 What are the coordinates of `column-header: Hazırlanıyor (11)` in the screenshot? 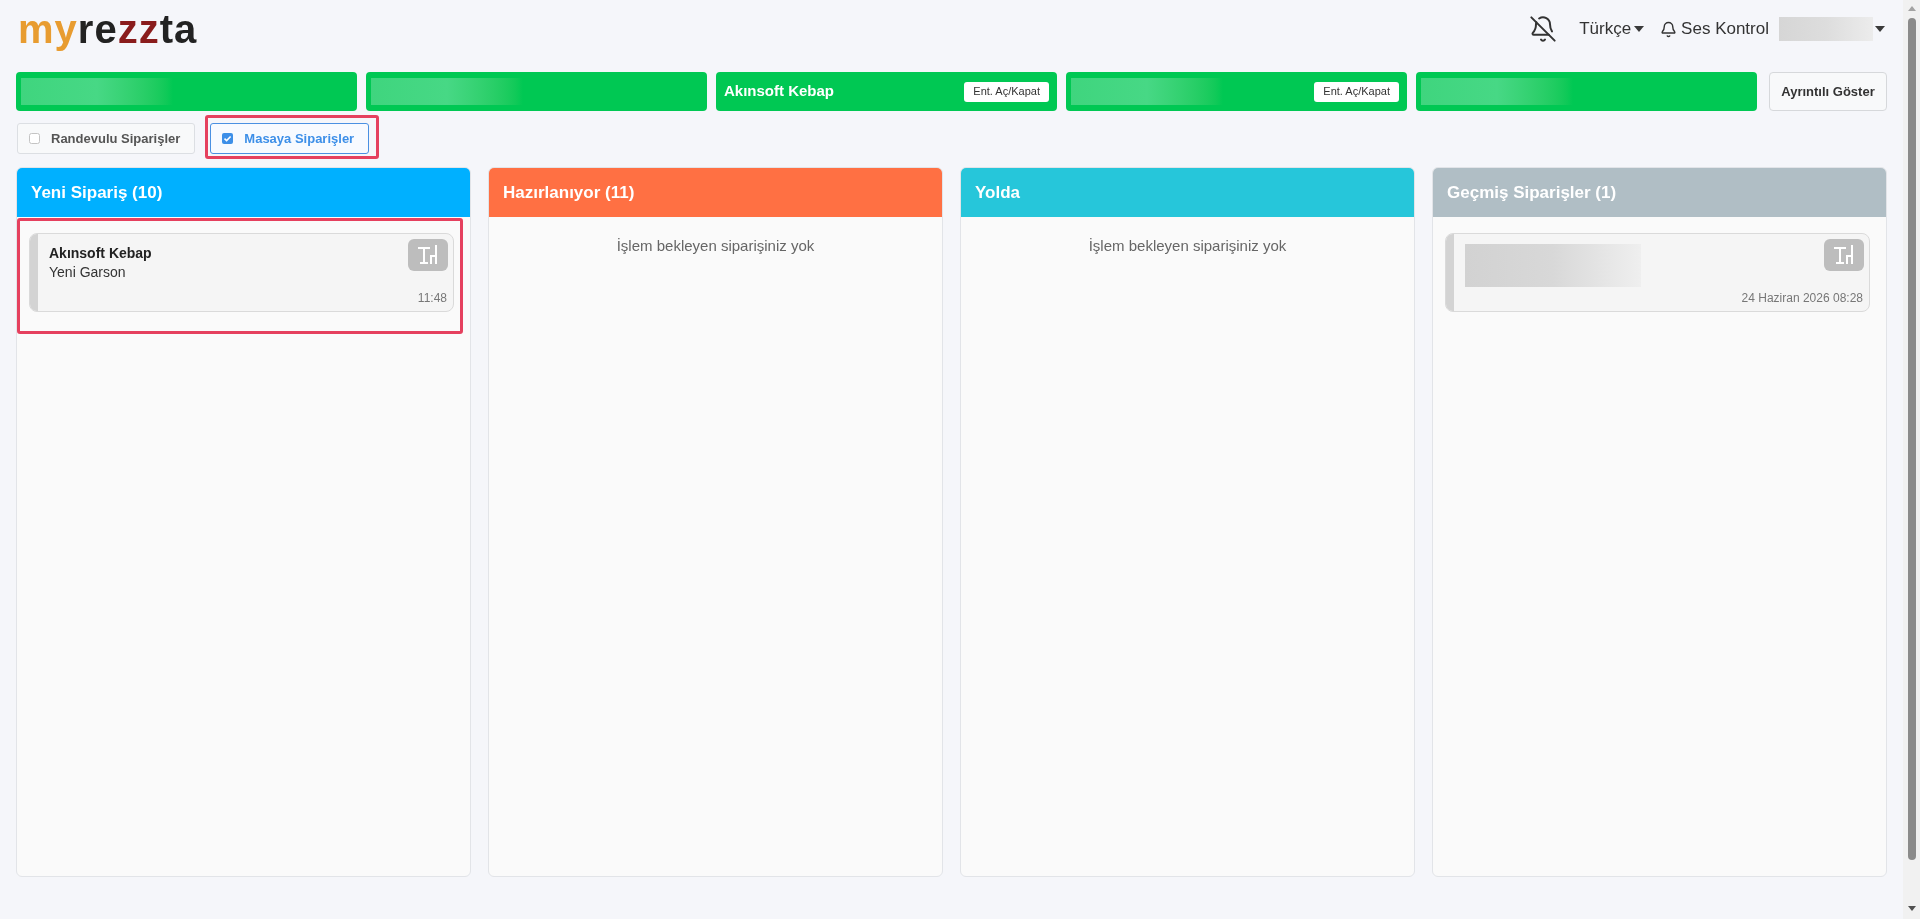 It's located at (715, 192).